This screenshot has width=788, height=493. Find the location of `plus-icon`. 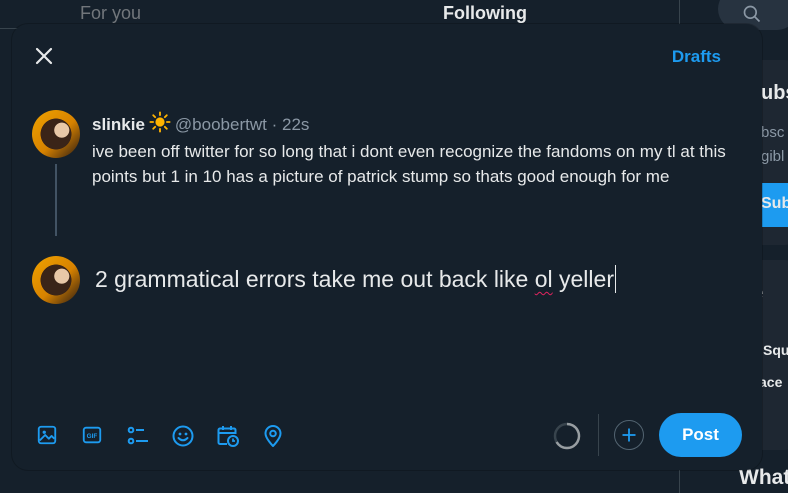

plus-icon is located at coordinates (629, 435).